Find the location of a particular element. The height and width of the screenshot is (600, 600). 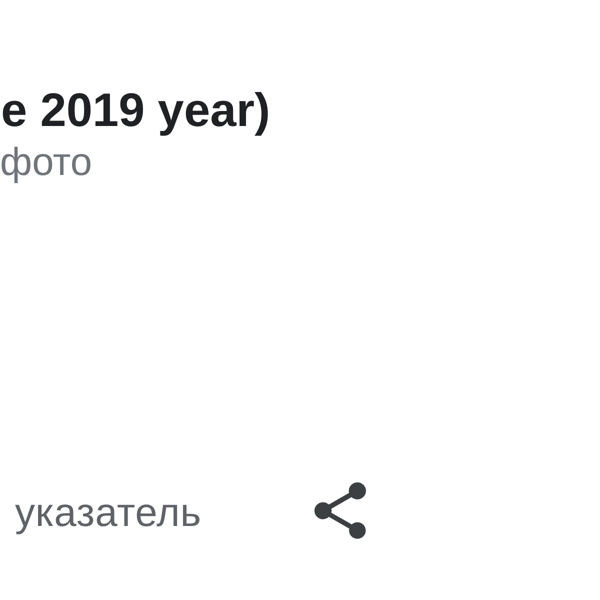

action-link: указатель is located at coordinates (108, 513).